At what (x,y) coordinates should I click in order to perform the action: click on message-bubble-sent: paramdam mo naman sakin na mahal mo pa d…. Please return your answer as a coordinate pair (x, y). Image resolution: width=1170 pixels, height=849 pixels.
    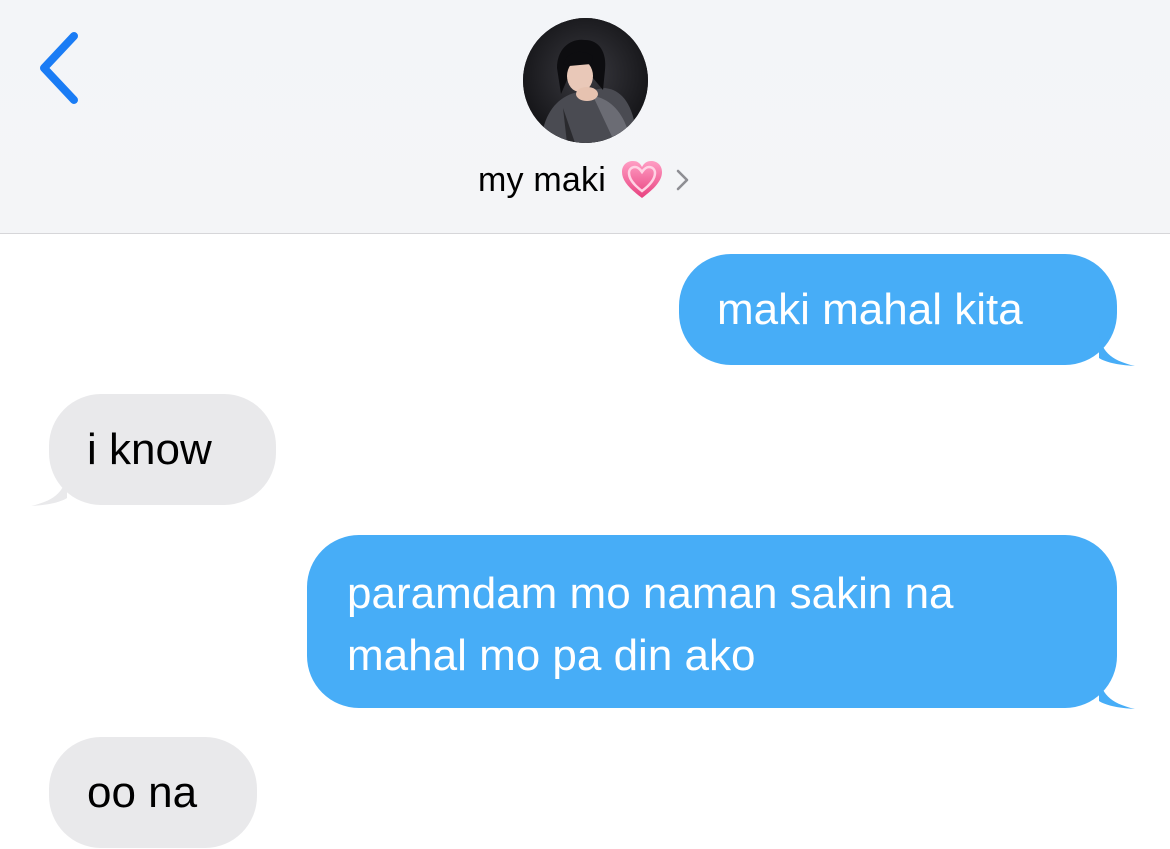
    Looking at the image, I should click on (721, 622).